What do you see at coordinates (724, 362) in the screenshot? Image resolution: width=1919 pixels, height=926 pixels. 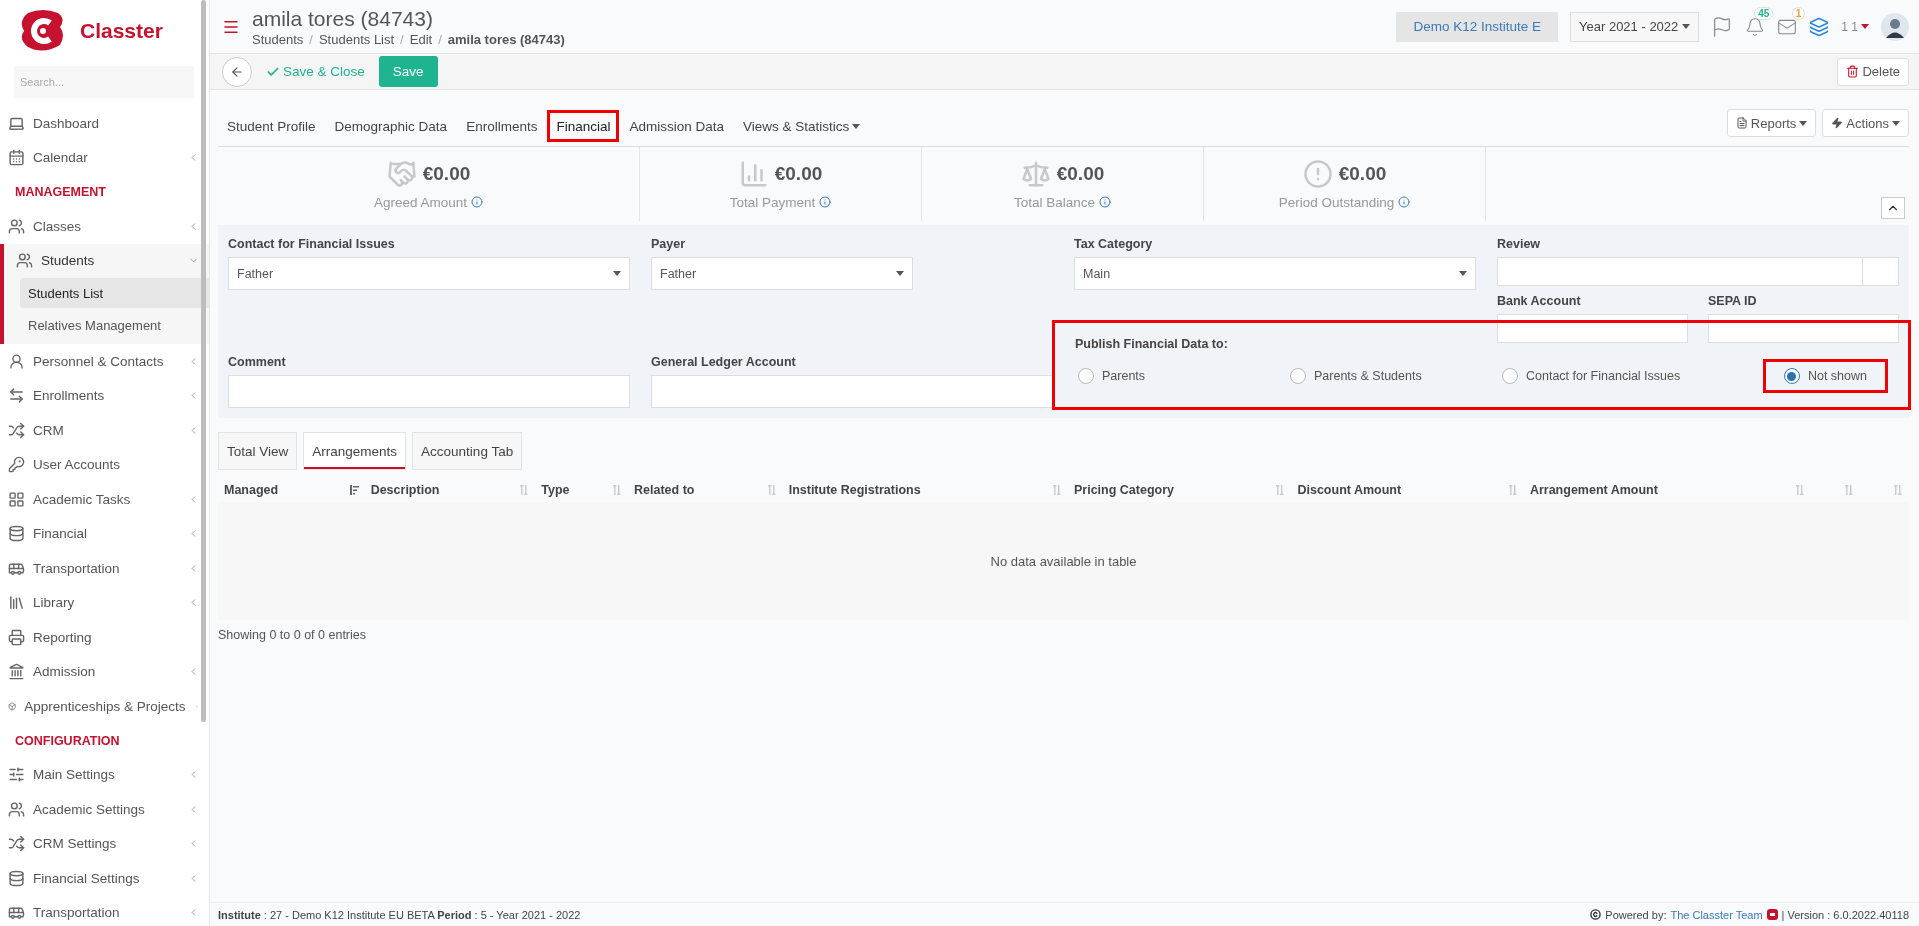 I see `field-label: General Ledger Account` at bounding box center [724, 362].